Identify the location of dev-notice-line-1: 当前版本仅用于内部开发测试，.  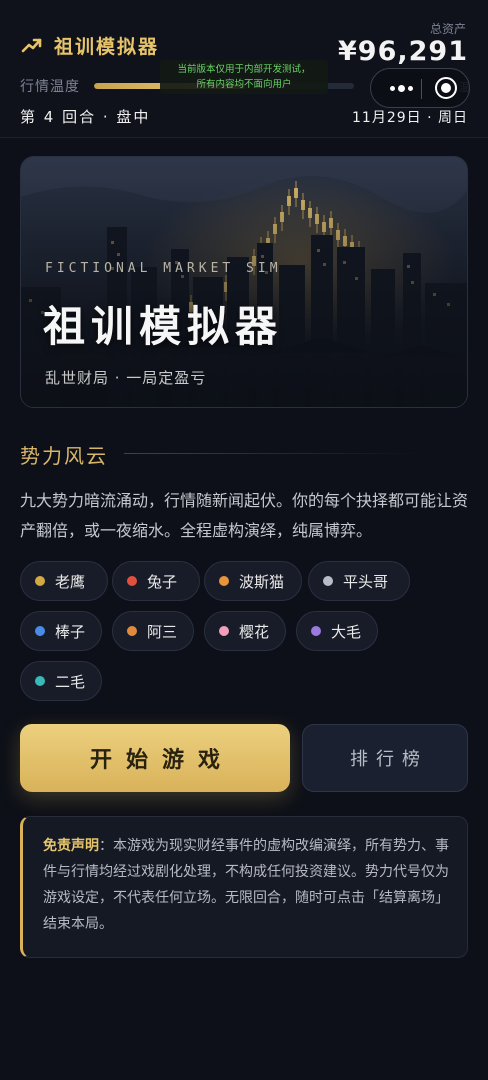
(244, 69).